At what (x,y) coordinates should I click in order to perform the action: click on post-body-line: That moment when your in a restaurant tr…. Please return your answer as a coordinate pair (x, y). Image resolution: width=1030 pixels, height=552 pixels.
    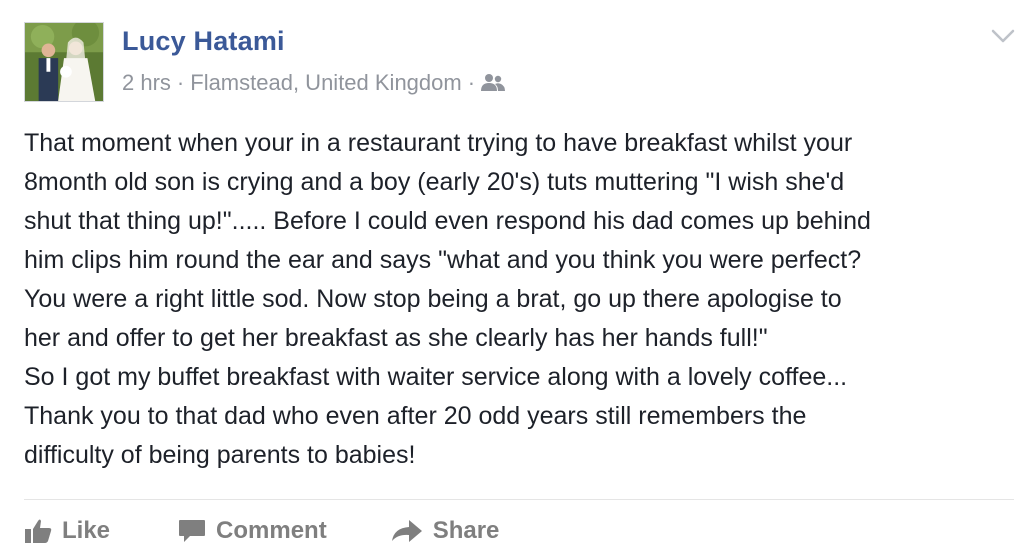
    Looking at the image, I should click on (438, 143).